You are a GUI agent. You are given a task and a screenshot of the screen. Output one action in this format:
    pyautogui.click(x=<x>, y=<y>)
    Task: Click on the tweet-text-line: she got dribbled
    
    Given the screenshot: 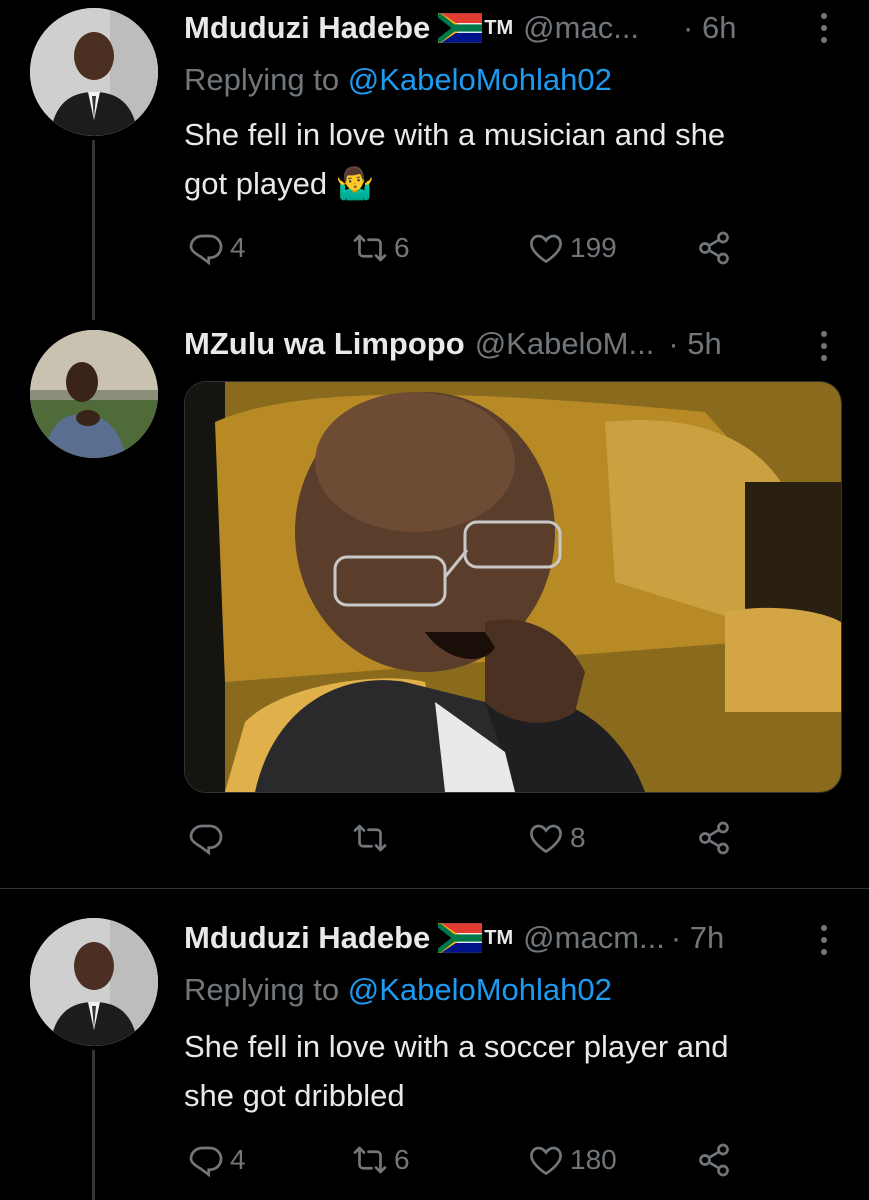 What is the action you would take?
    pyautogui.click(x=294, y=1095)
    